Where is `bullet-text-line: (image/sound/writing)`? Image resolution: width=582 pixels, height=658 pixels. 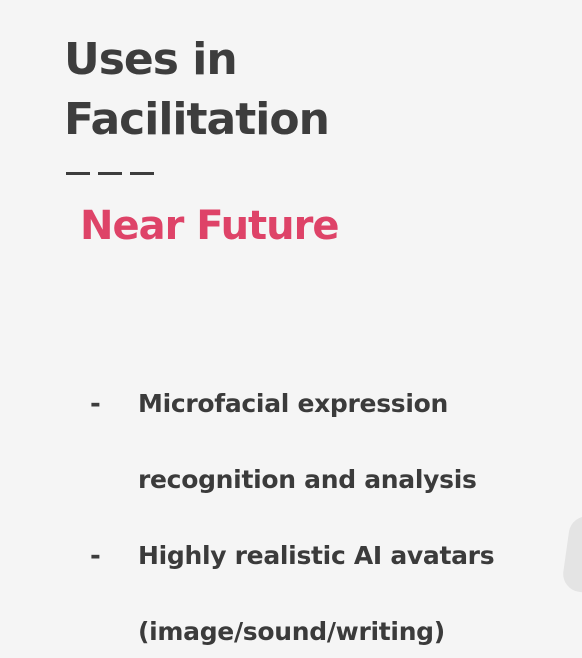
bullet-text-line: (image/sound/writing) is located at coordinates (291, 631).